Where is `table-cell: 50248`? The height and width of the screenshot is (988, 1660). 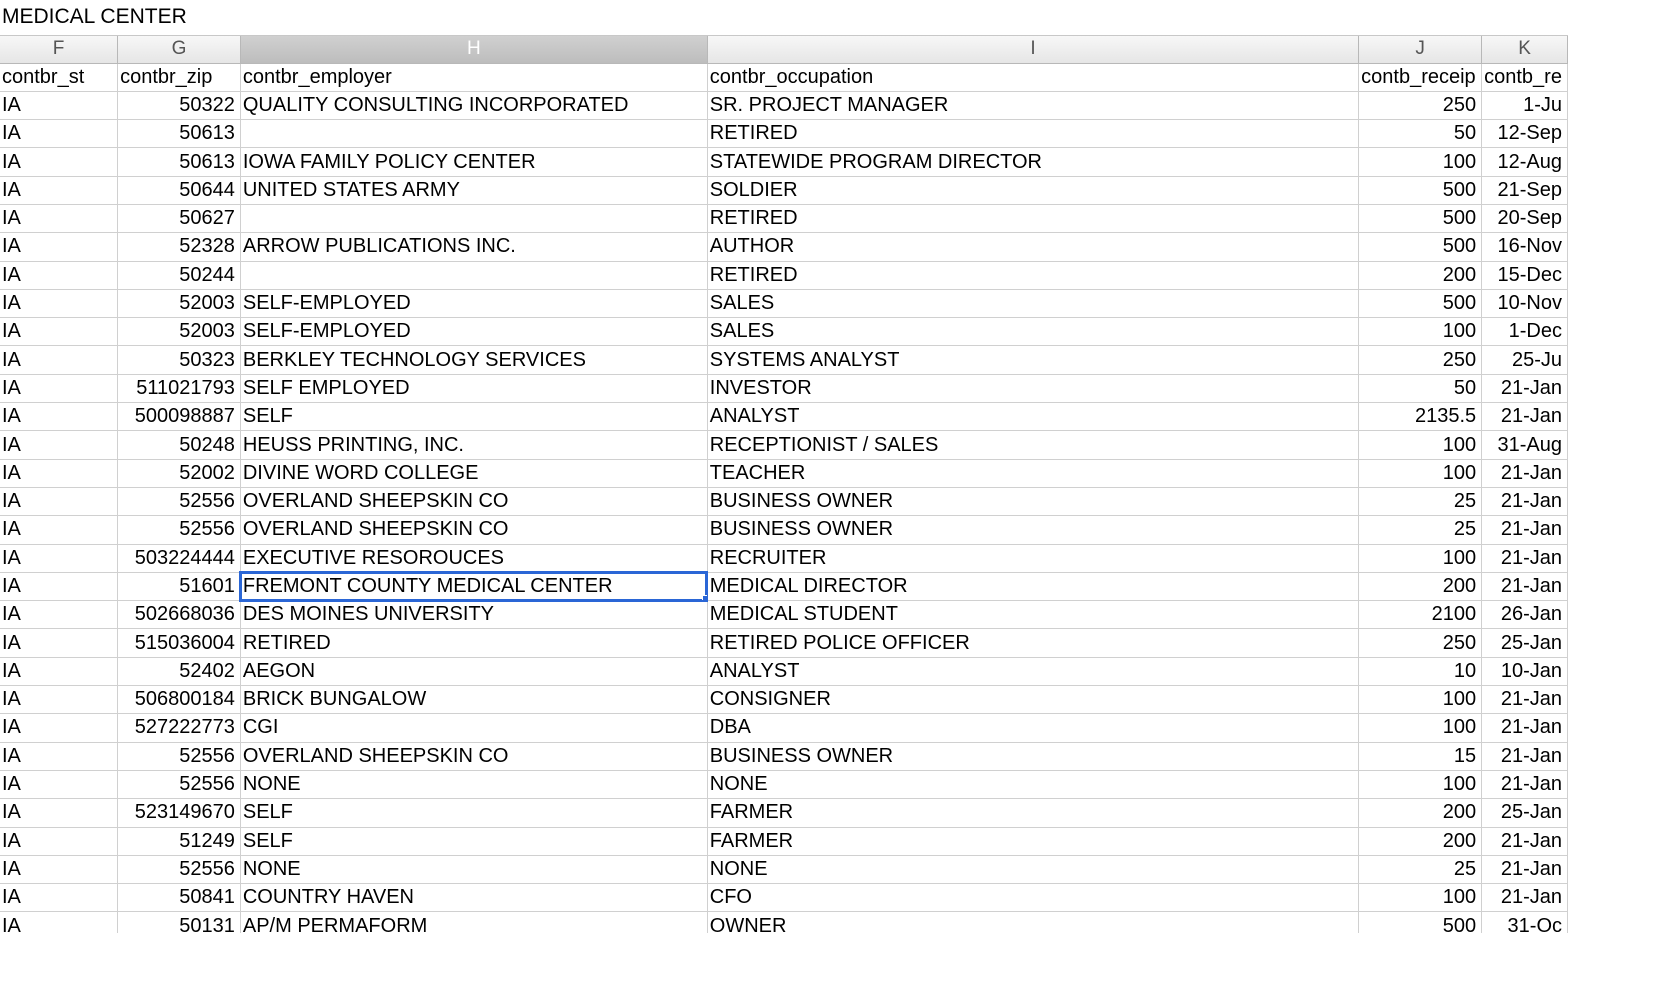 table-cell: 50248 is located at coordinates (179, 445).